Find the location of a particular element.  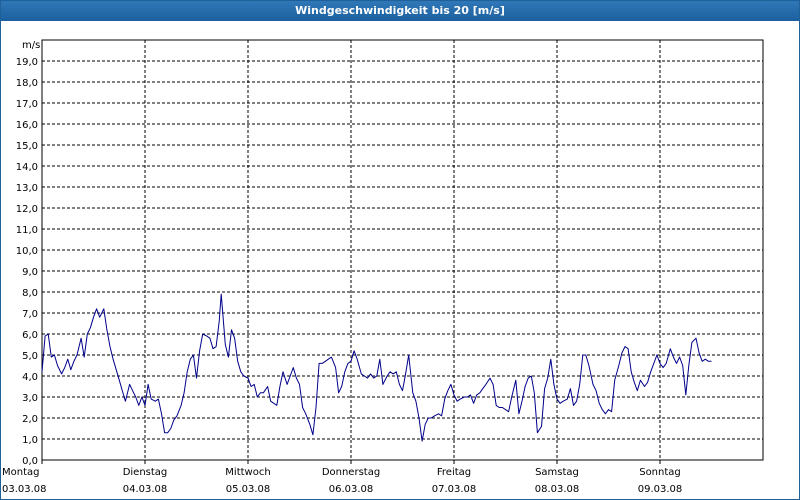

y-tick-label: 12,0 is located at coordinates (27, 209).